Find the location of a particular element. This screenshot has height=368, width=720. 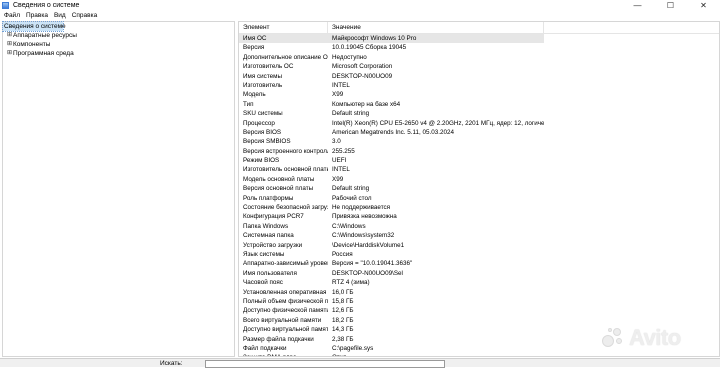

row-item-name: Файл подкачки is located at coordinates (265, 348).